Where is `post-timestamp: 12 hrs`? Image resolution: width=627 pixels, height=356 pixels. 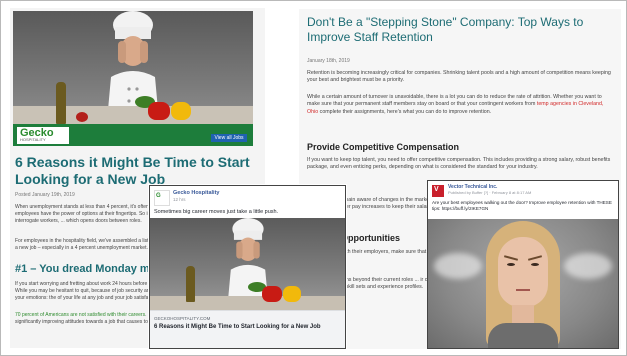 post-timestamp: 12 hrs is located at coordinates (179, 199).